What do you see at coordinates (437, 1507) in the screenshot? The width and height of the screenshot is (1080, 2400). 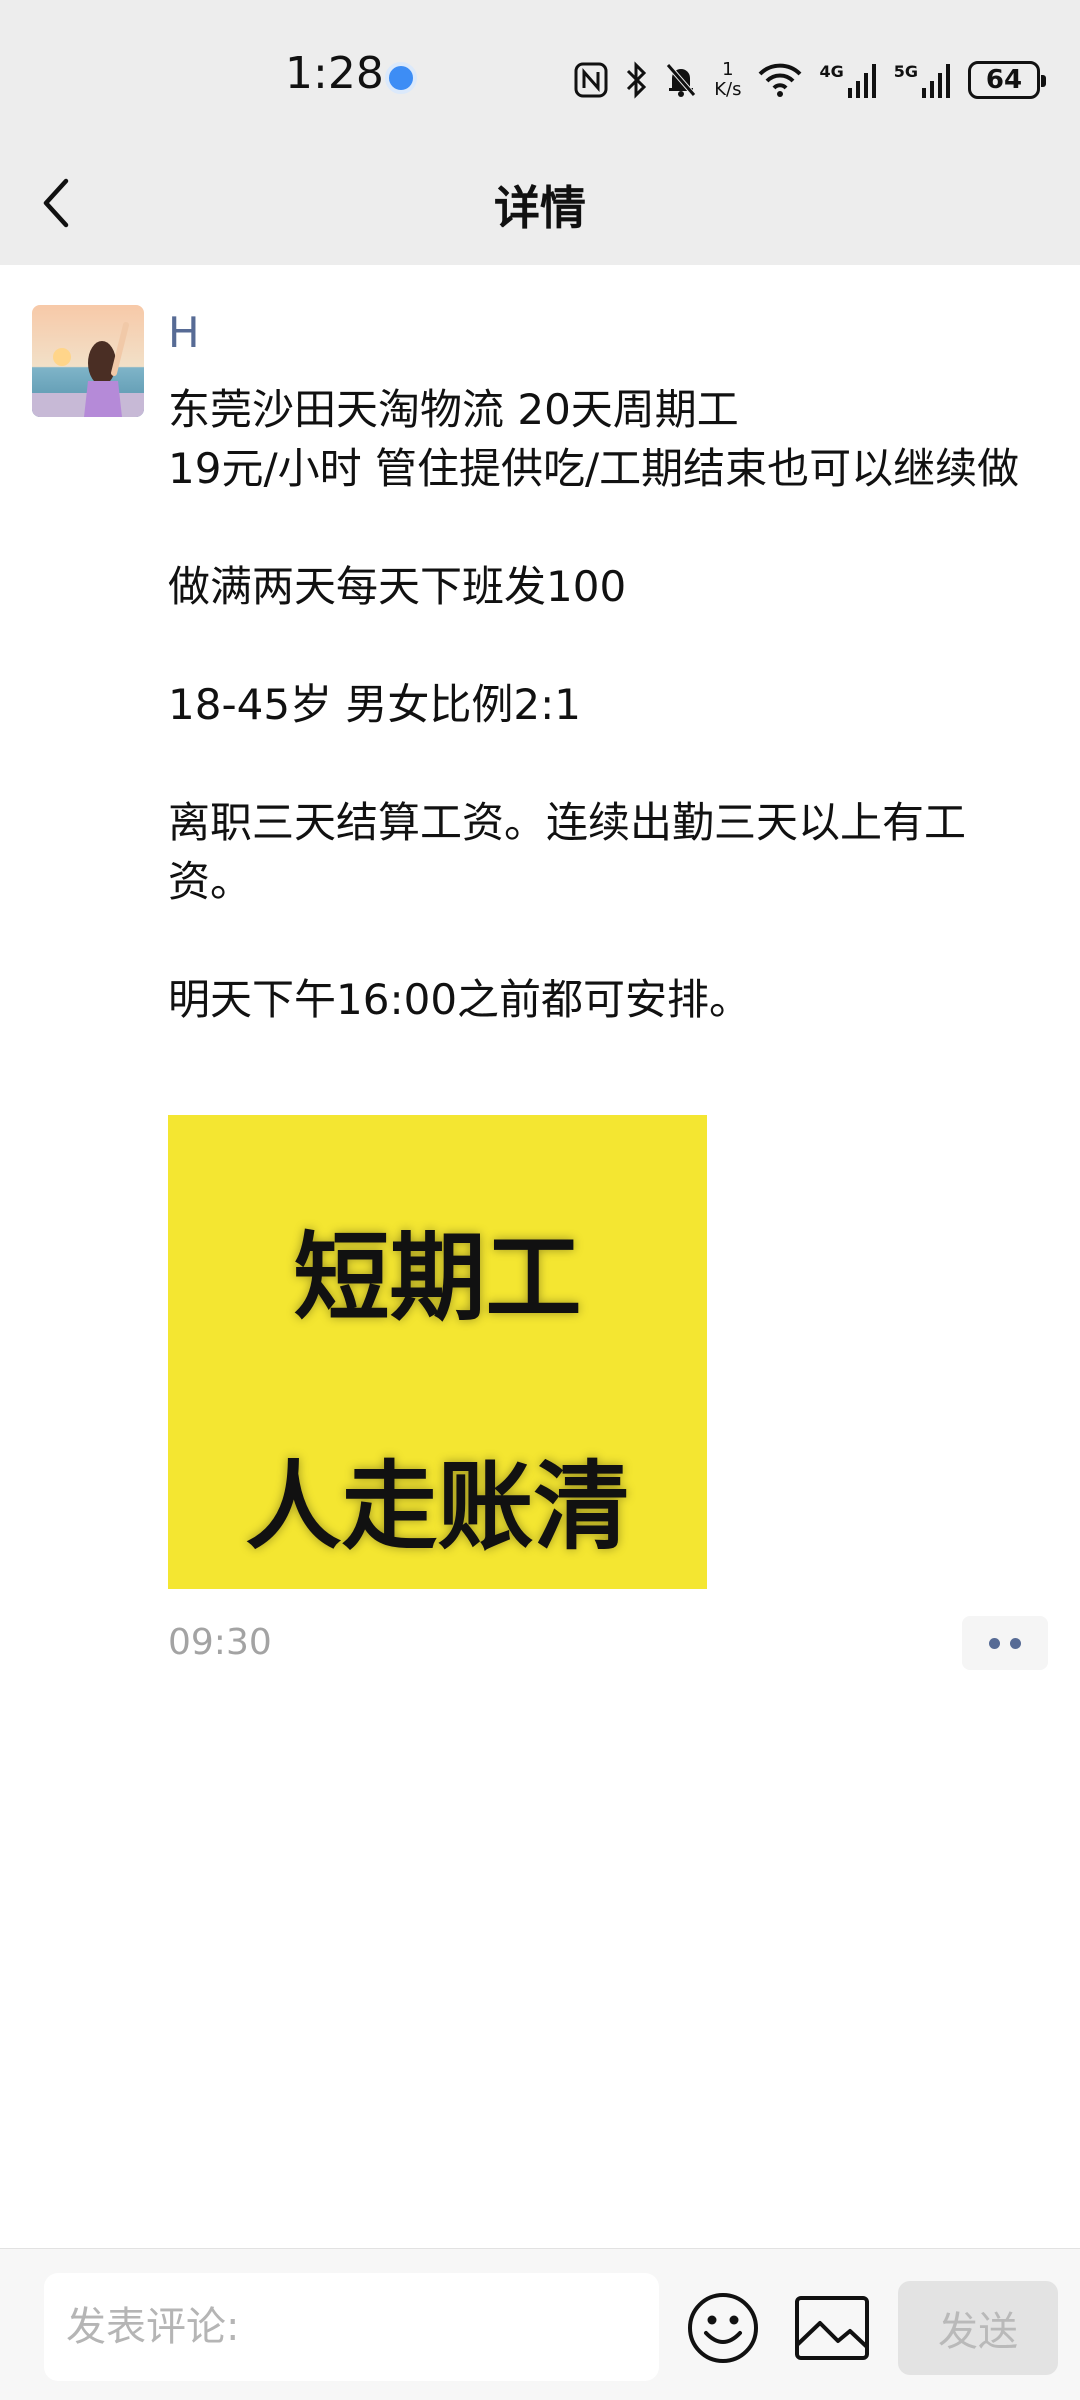 I see `image-text-line2: 人走账清` at bounding box center [437, 1507].